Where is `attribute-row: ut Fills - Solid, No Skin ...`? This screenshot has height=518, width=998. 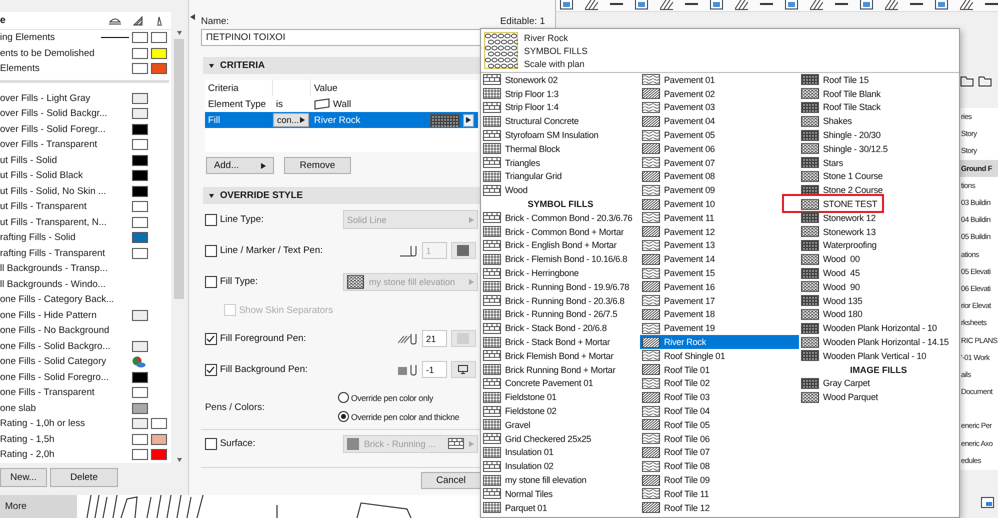 attribute-row: ut Fills - Solid, No Skin ... is located at coordinates (85, 191).